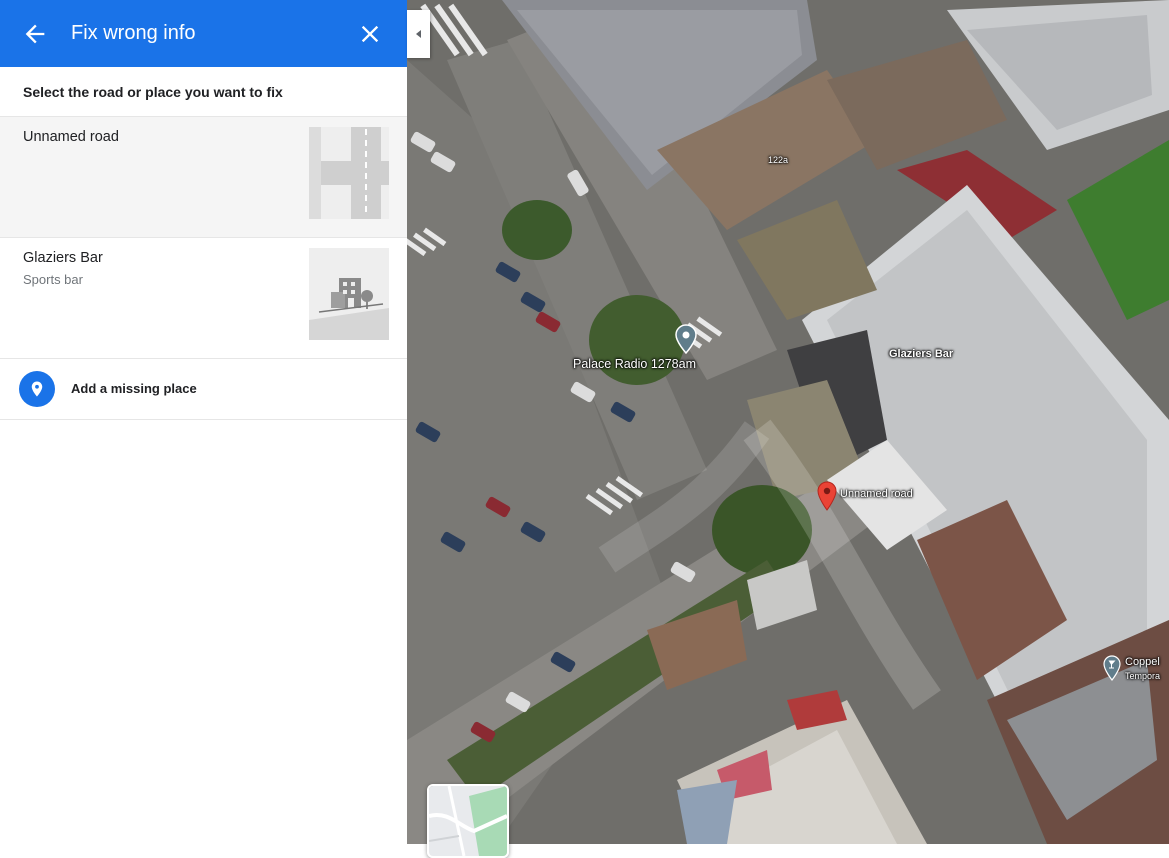  I want to click on map-label-coppell-sub: Tempora, so click(1143, 676).